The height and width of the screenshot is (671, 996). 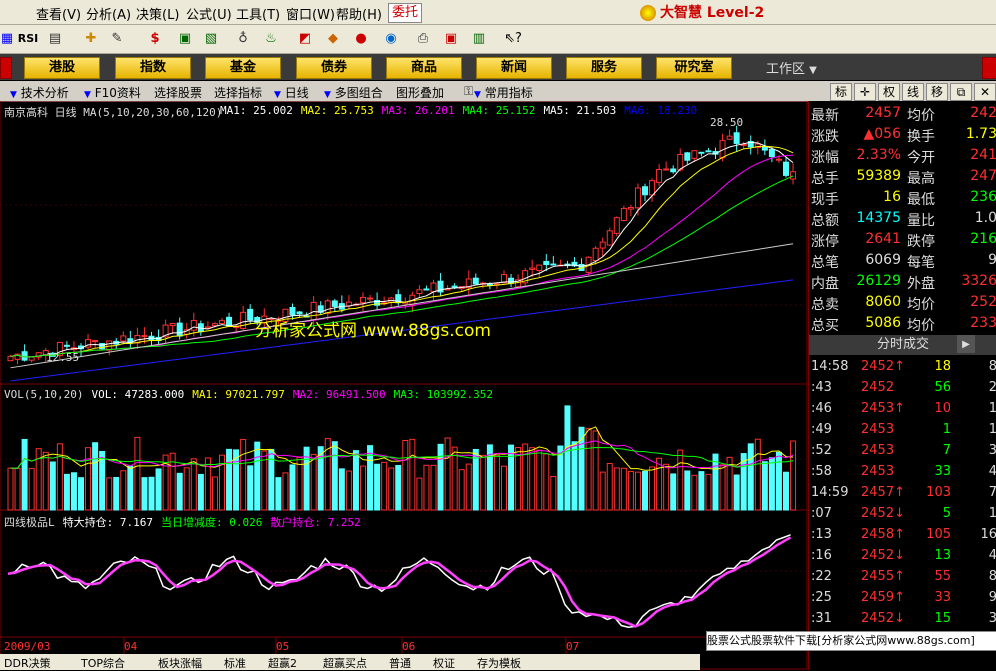 I want to click on menu-tools: 工具(T), so click(x=258, y=13).